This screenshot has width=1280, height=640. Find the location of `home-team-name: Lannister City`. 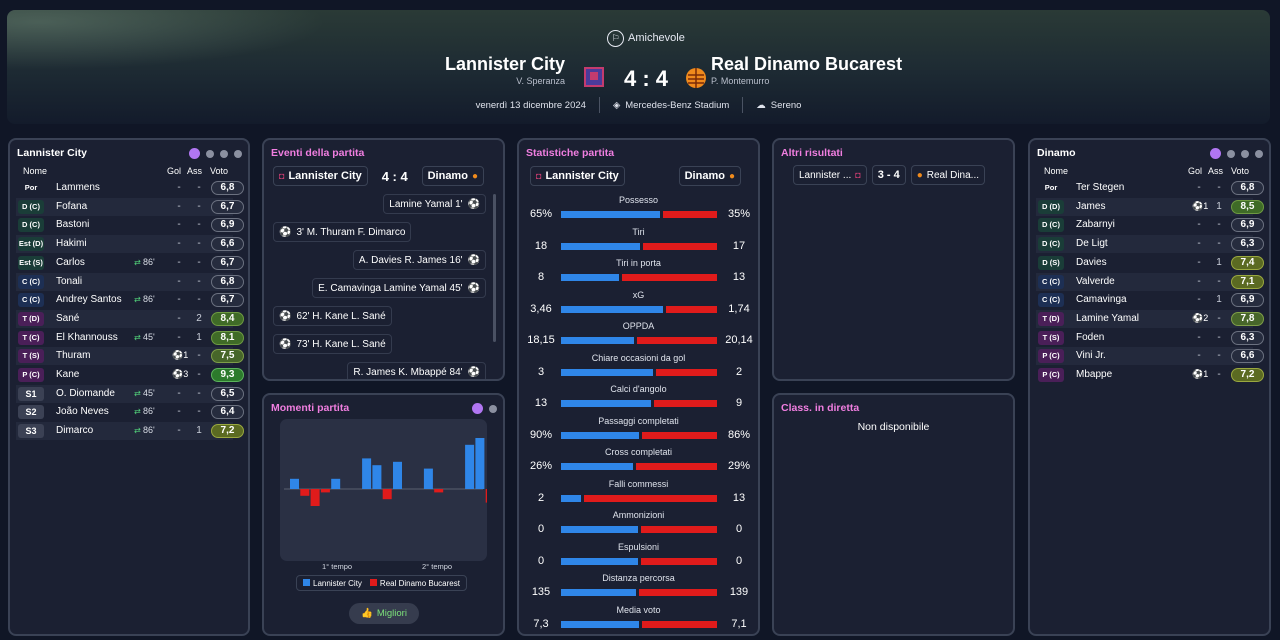

home-team-name: Lannister City is located at coordinates (505, 64).